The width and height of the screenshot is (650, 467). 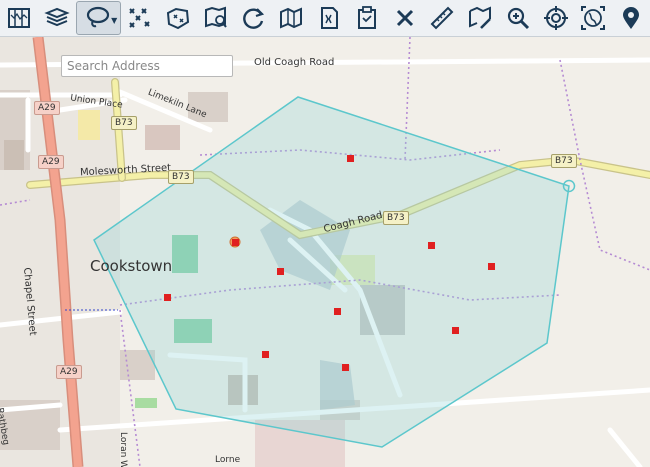 I want to click on location-pin-icon, so click(x=631, y=18).